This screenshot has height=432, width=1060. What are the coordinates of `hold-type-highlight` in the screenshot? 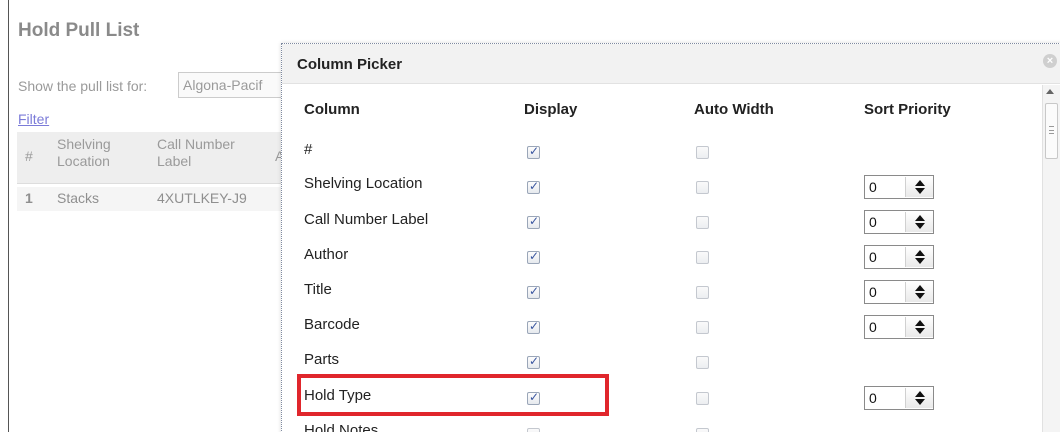 It's located at (453, 395).